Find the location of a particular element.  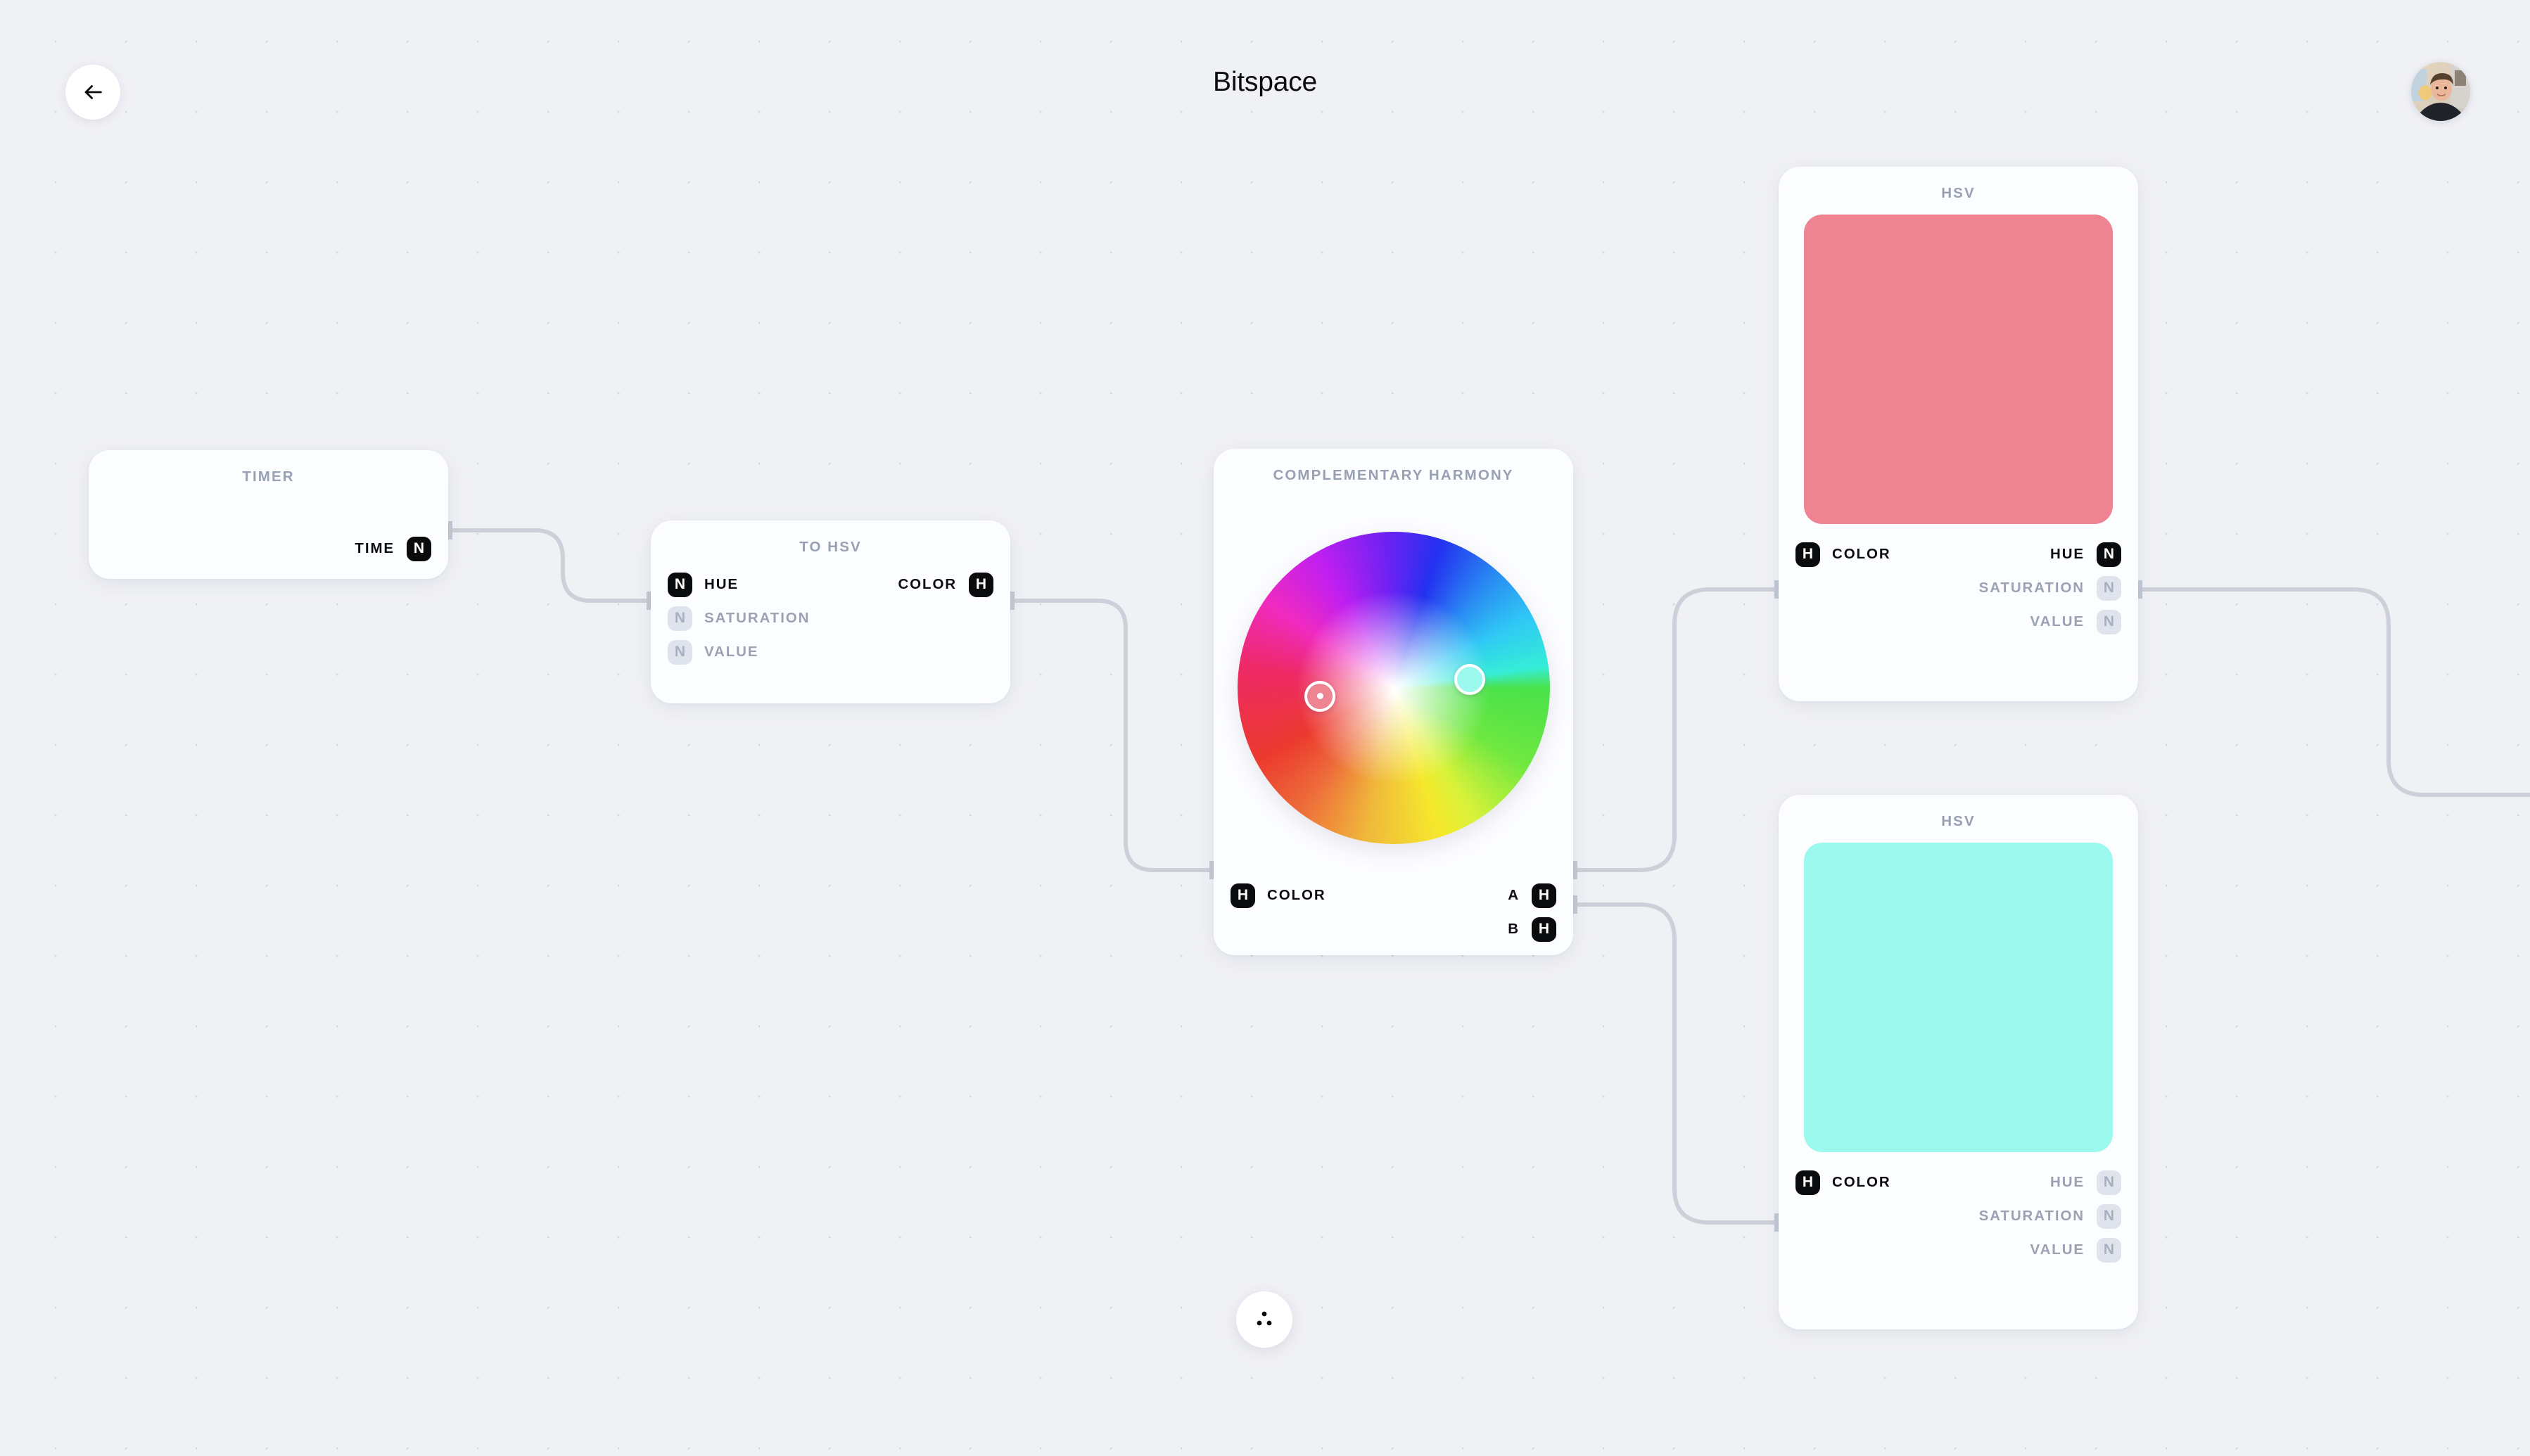

node-title: COMPLEMENTARY HARMONY is located at coordinates (1393, 475).